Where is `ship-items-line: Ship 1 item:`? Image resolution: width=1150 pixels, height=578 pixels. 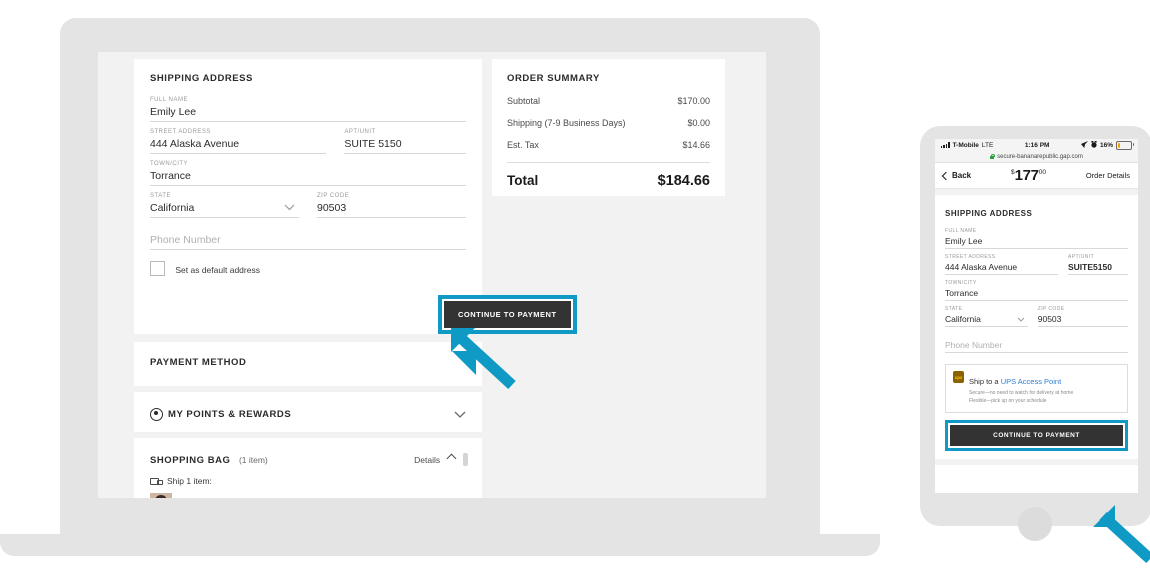 ship-items-line: Ship 1 item: is located at coordinates (309, 481).